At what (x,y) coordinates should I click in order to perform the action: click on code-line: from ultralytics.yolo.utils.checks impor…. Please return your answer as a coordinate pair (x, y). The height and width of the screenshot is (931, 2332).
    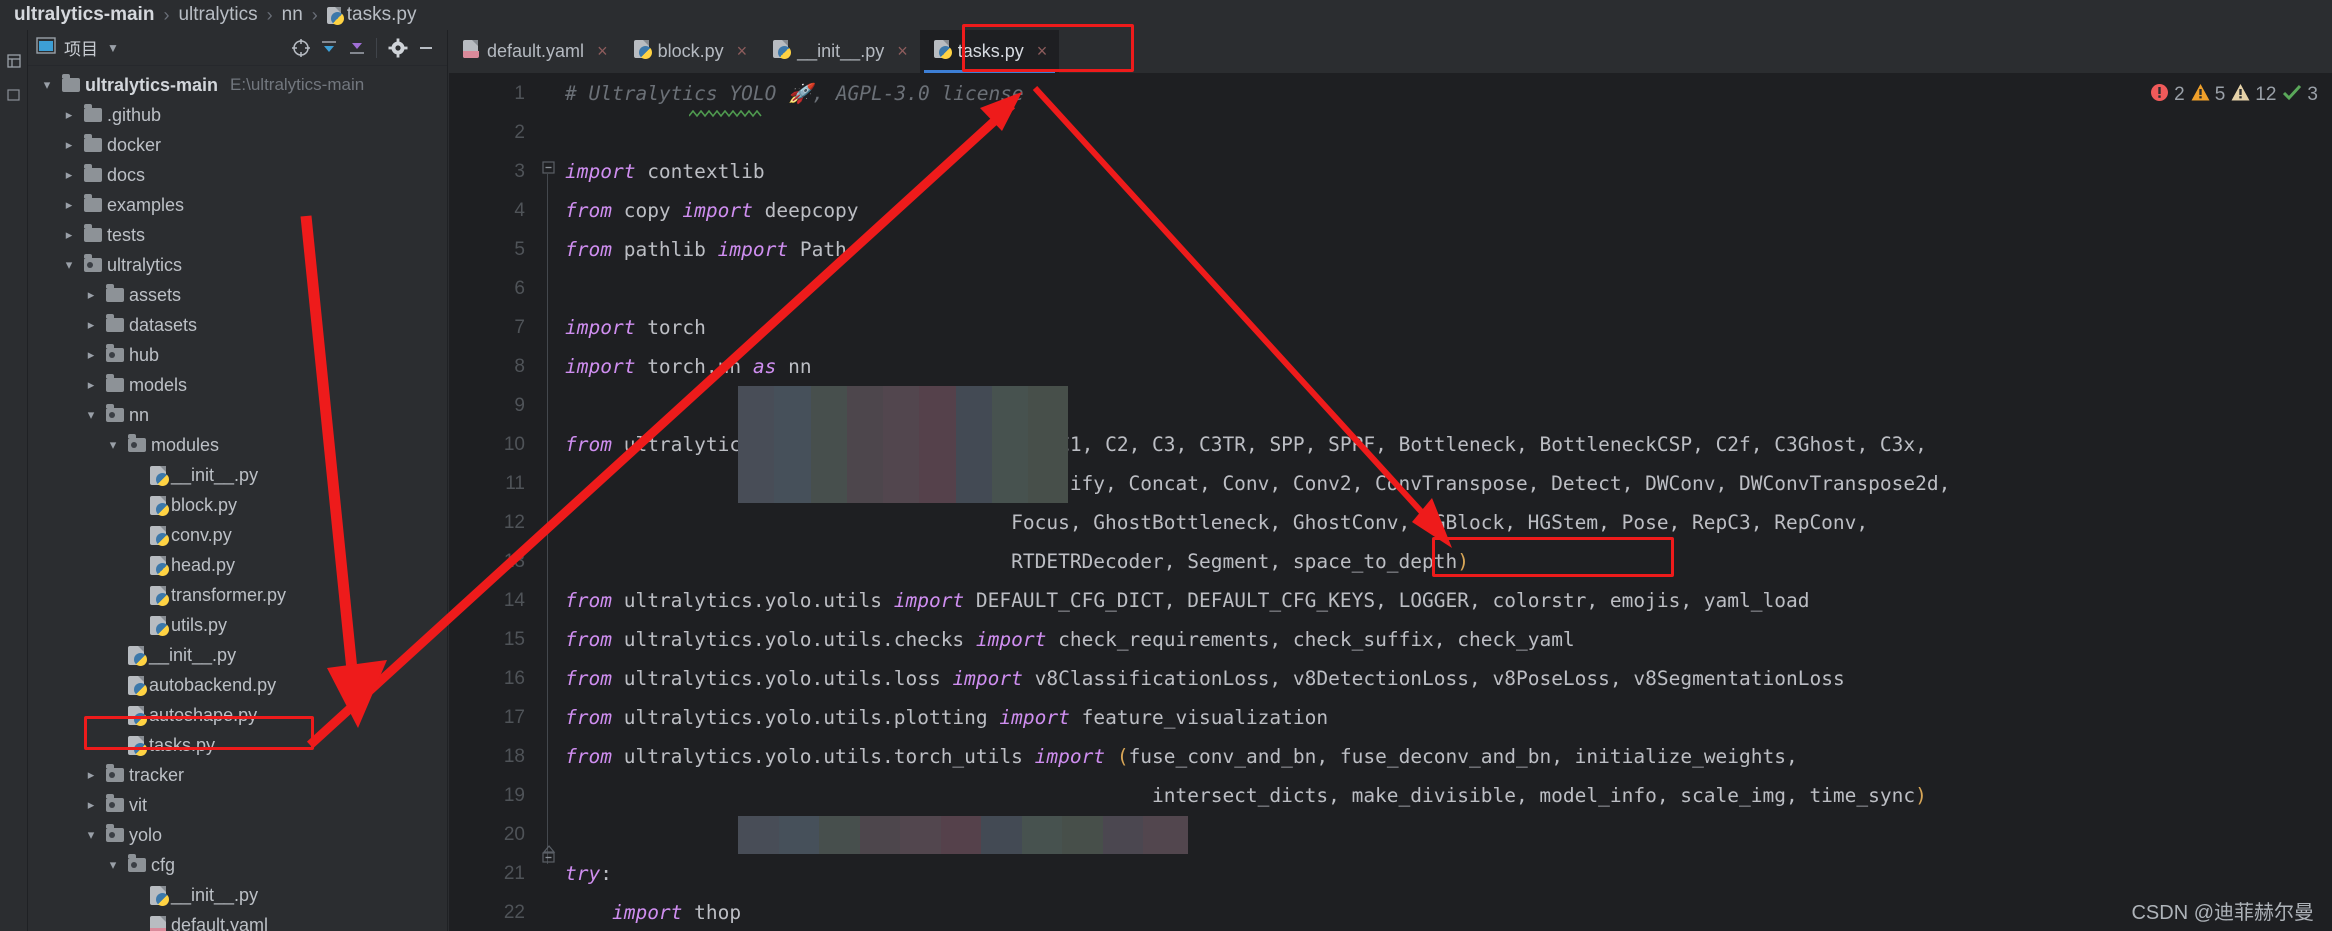
    Looking at the image, I should click on (1448, 639).